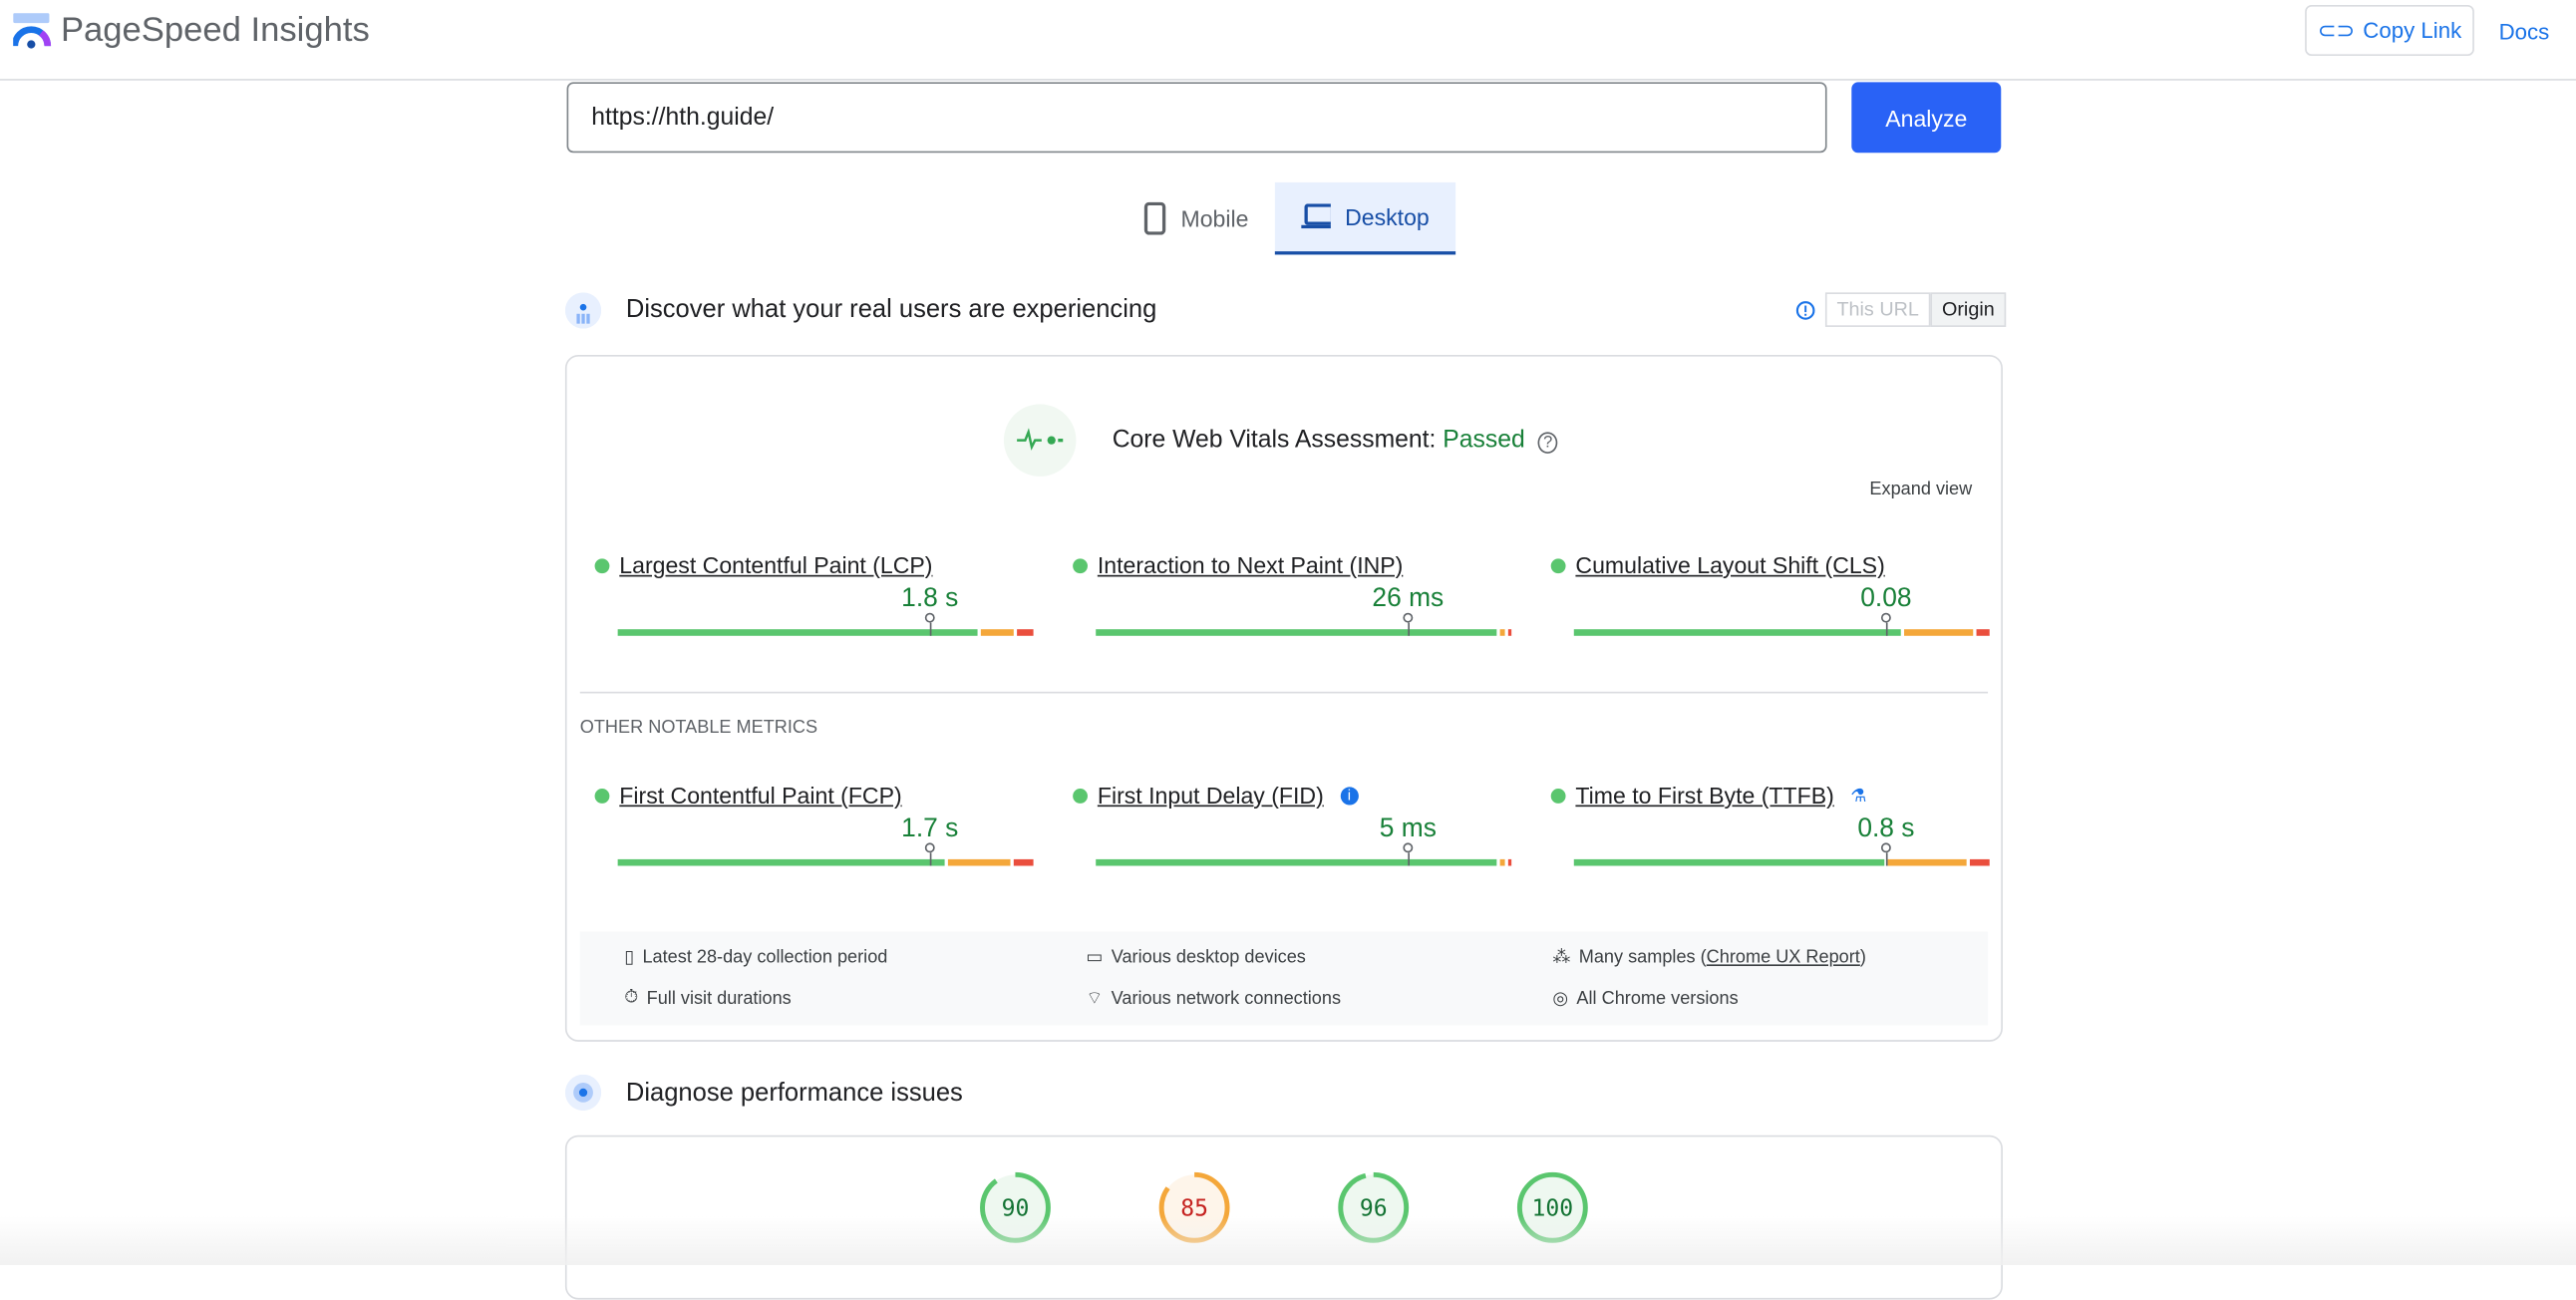  What do you see at coordinates (1349, 795) in the screenshot?
I see `info-icon: i` at bounding box center [1349, 795].